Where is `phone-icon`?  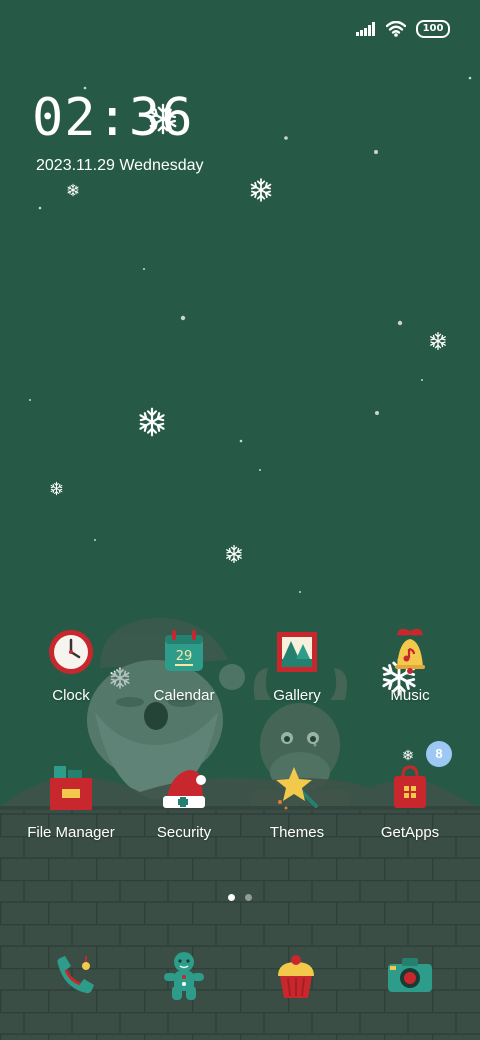
phone-icon is located at coordinates (75, 975).